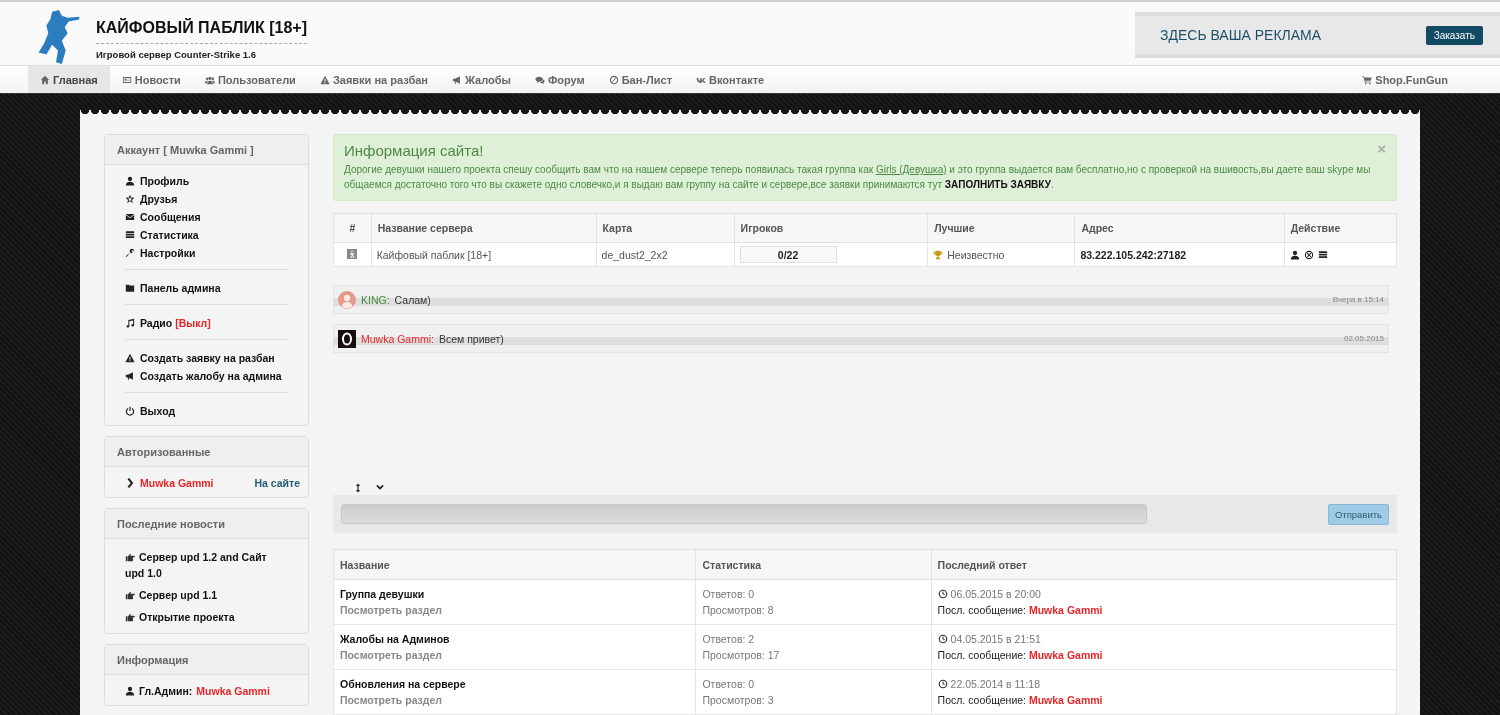 The height and width of the screenshot is (715, 1500). Describe the element at coordinates (130, 288) in the screenshot. I see `folder-icon` at that location.